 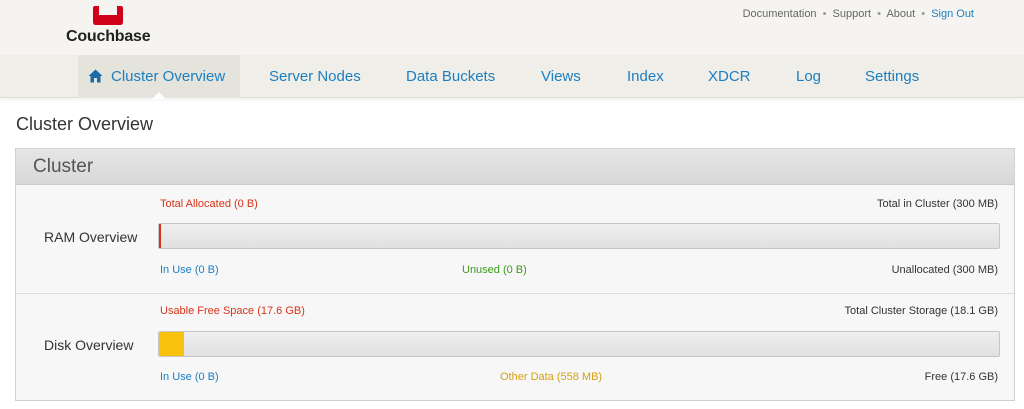 What do you see at coordinates (579, 236) in the screenshot?
I see `ram-usage-bar` at bounding box center [579, 236].